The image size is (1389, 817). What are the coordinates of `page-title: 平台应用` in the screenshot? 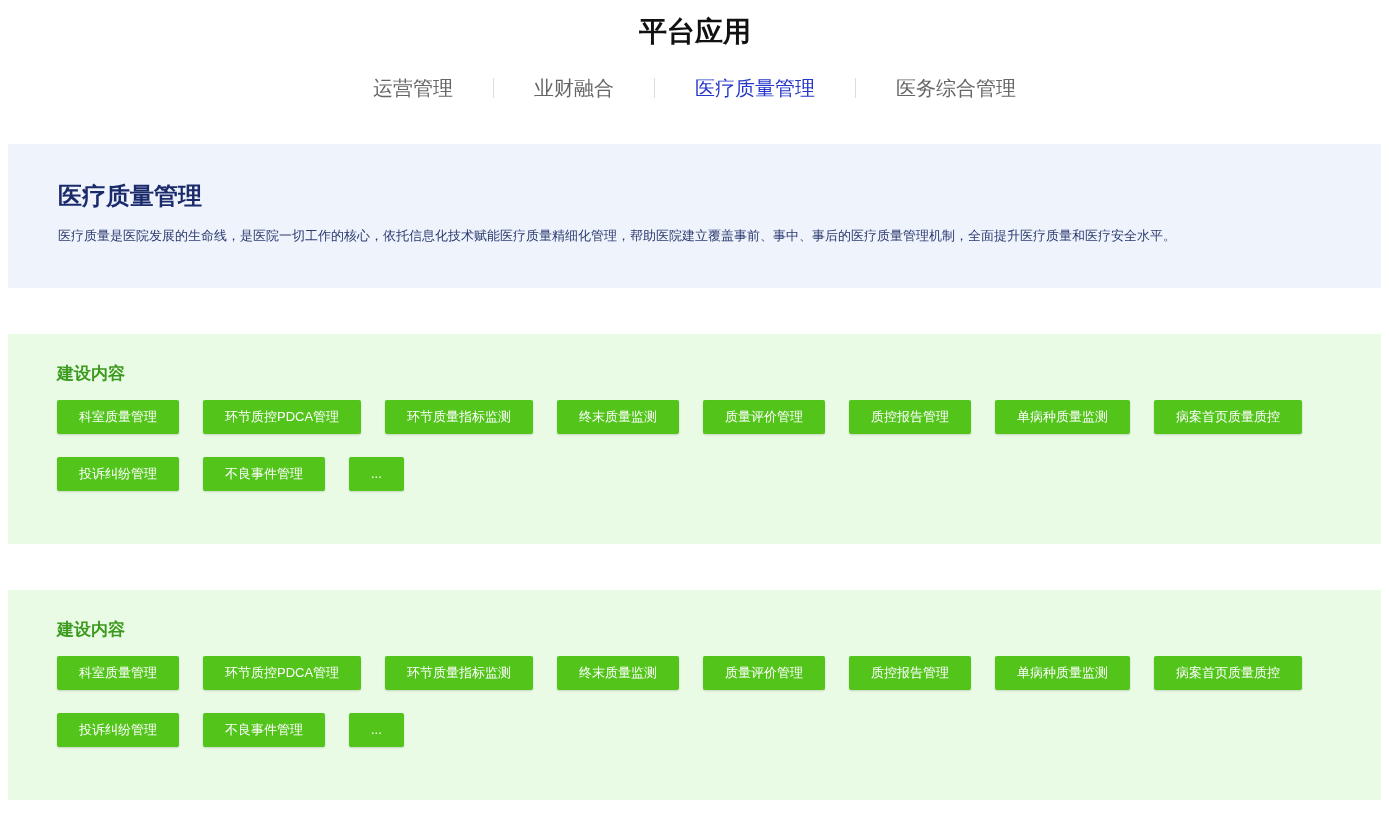 It's located at (694, 32).